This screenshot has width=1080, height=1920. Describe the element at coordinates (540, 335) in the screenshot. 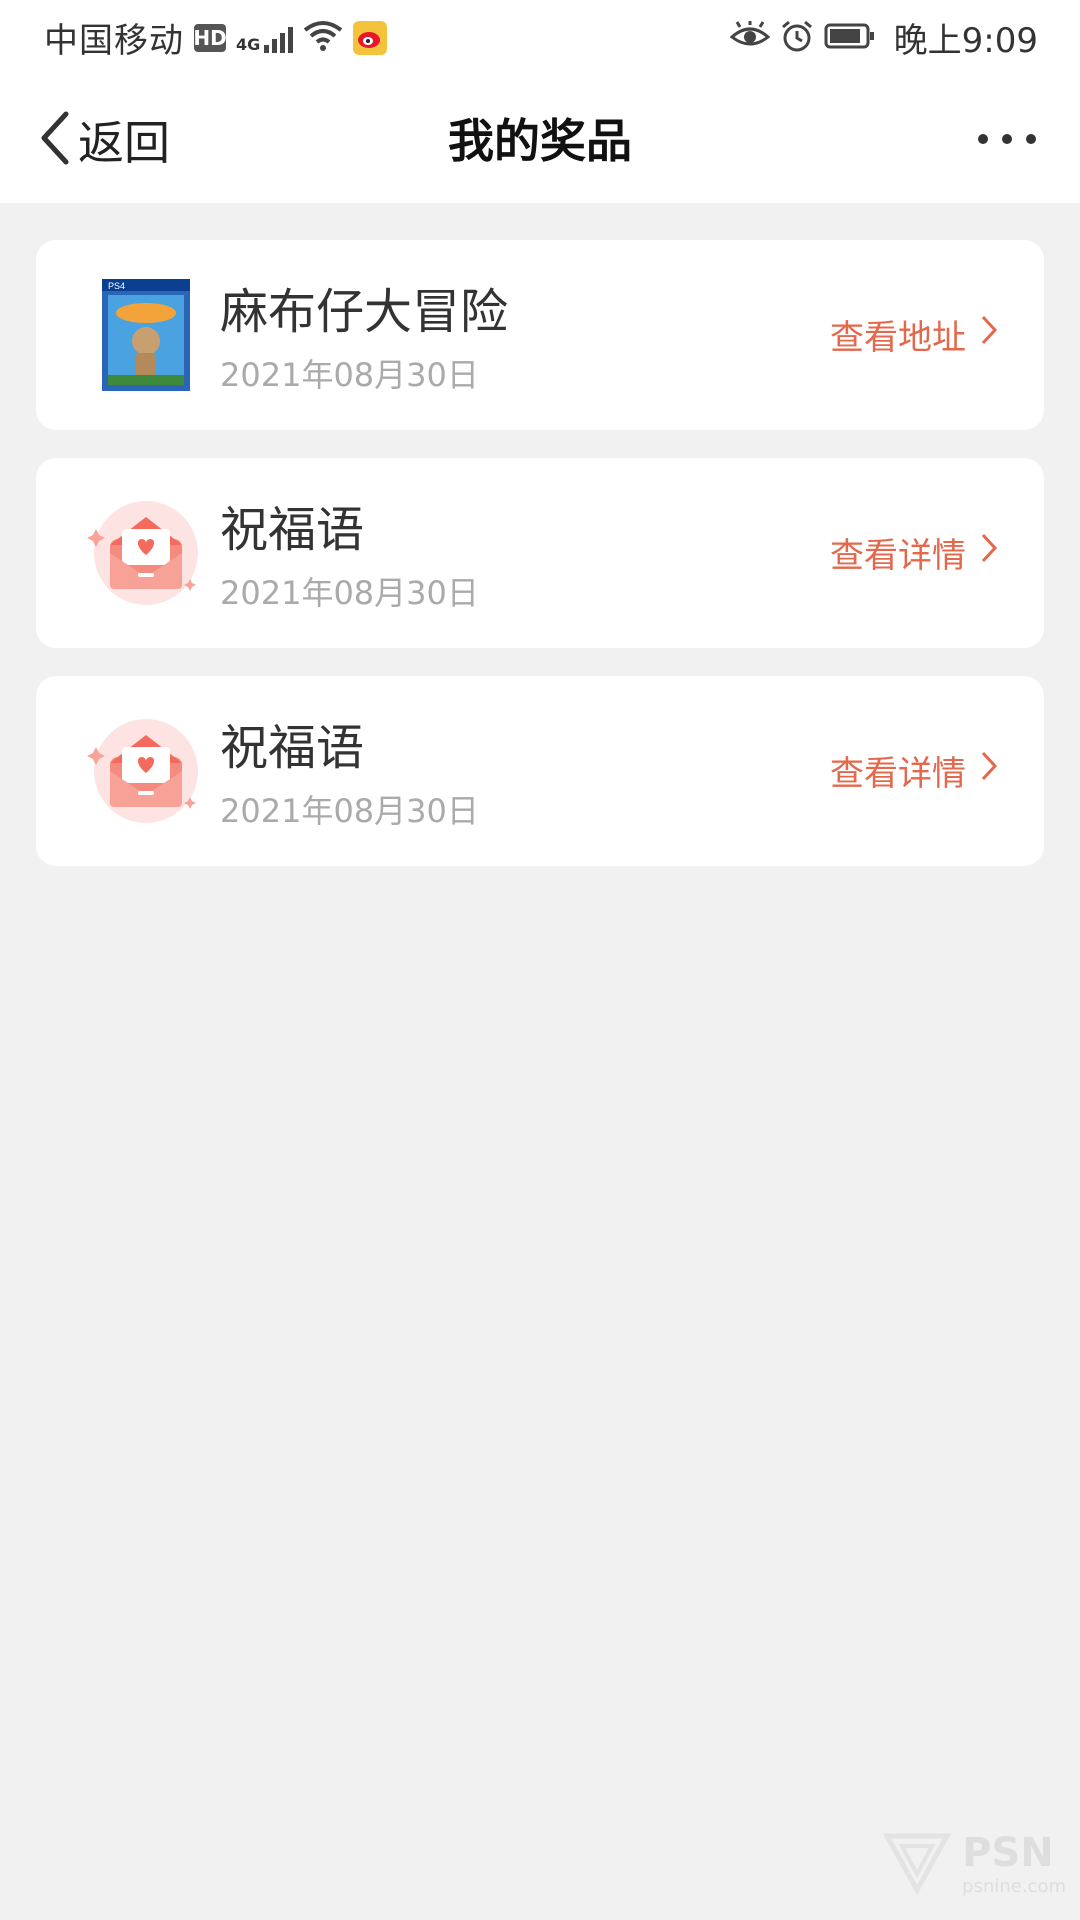

I see `prize-card: PS4 麻布仔大冒险 2021年08月30日 查看地址` at that location.